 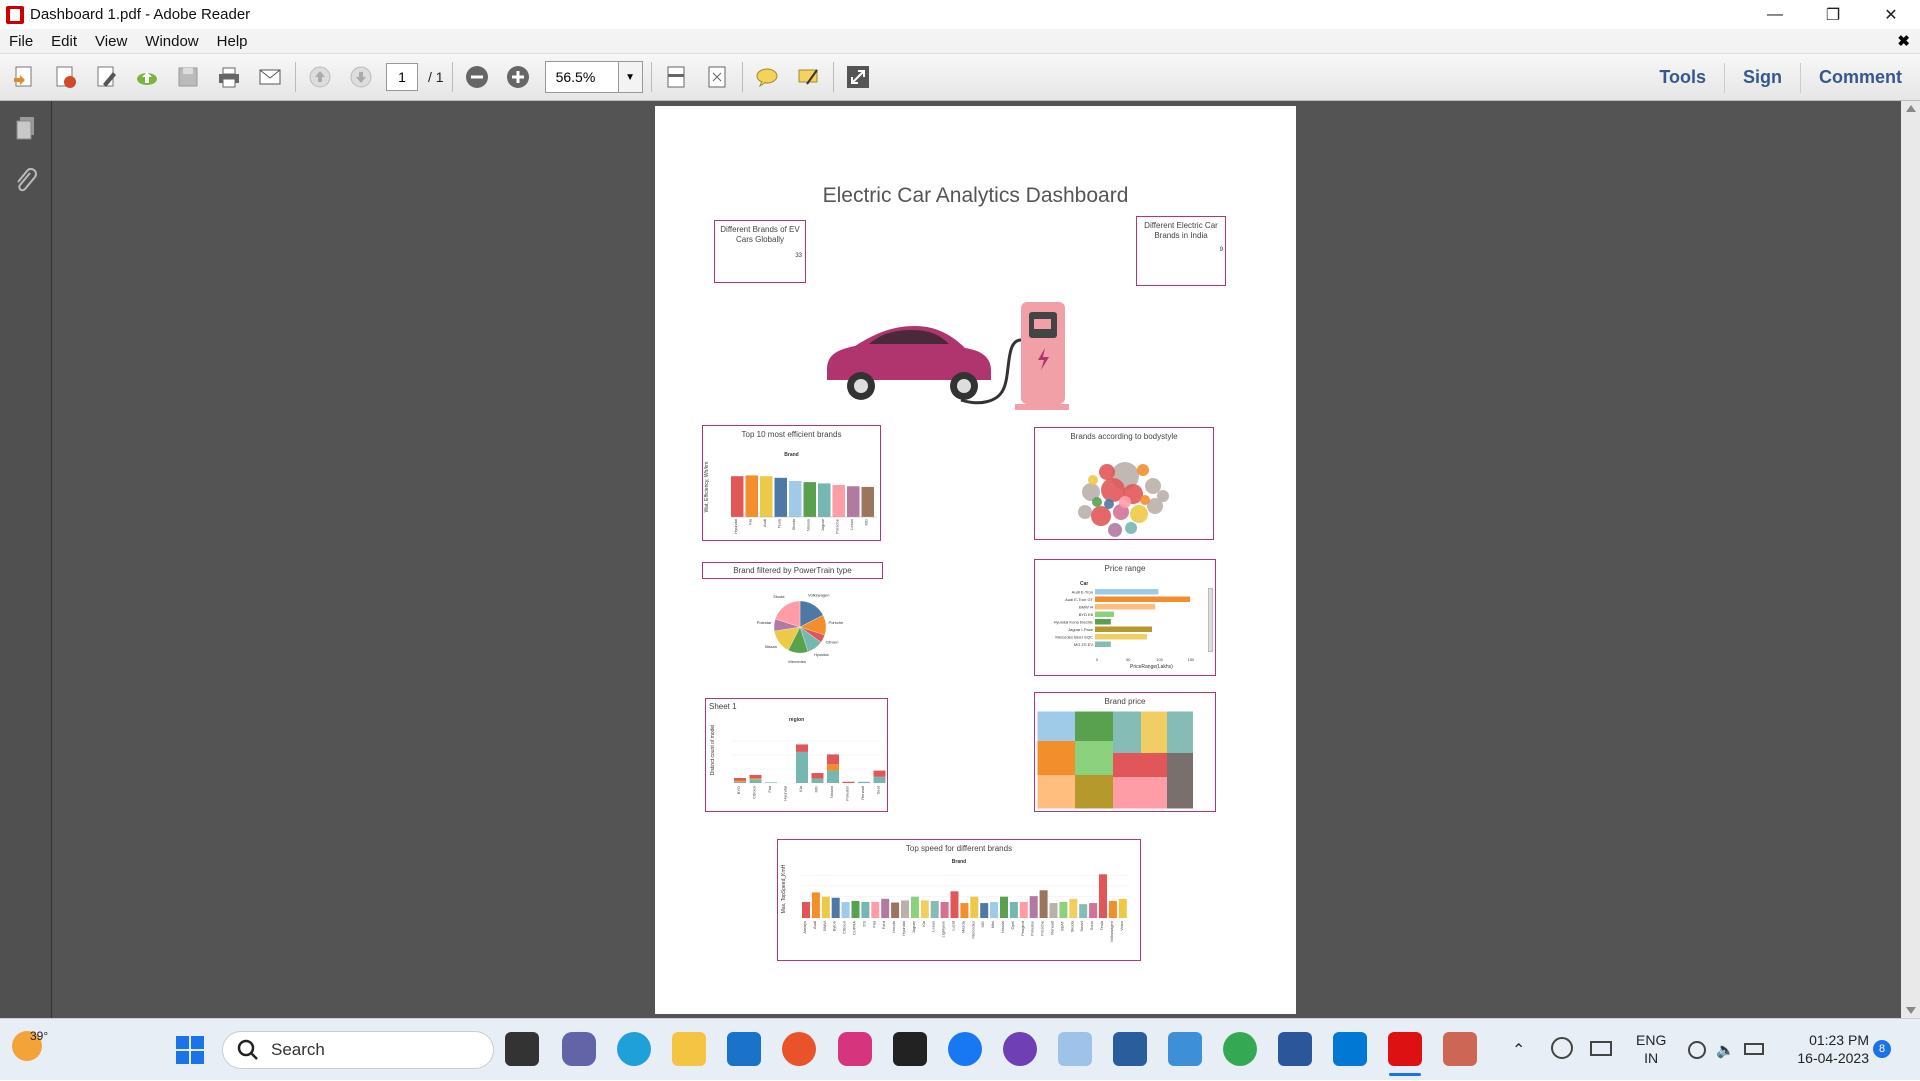 I want to click on topspeed-tick-label: Sono, so click(x=1091, y=925).